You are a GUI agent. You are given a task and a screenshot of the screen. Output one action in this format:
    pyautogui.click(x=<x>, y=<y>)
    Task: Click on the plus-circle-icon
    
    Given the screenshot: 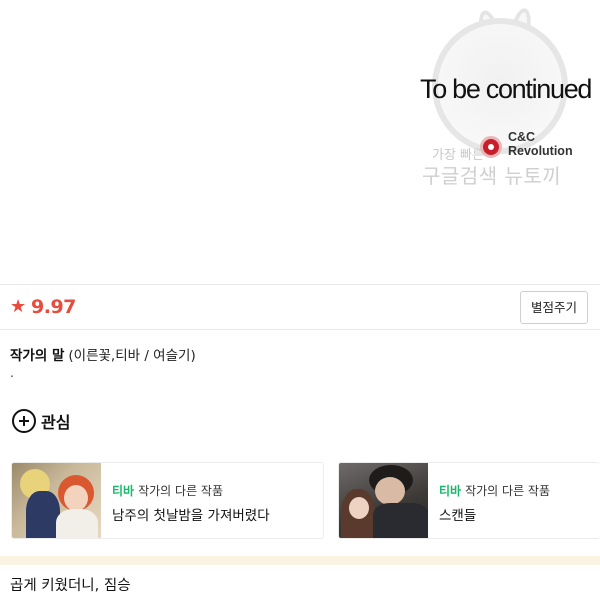 What is the action you would take?
    pyautogui.click(x=24, y=421)
    